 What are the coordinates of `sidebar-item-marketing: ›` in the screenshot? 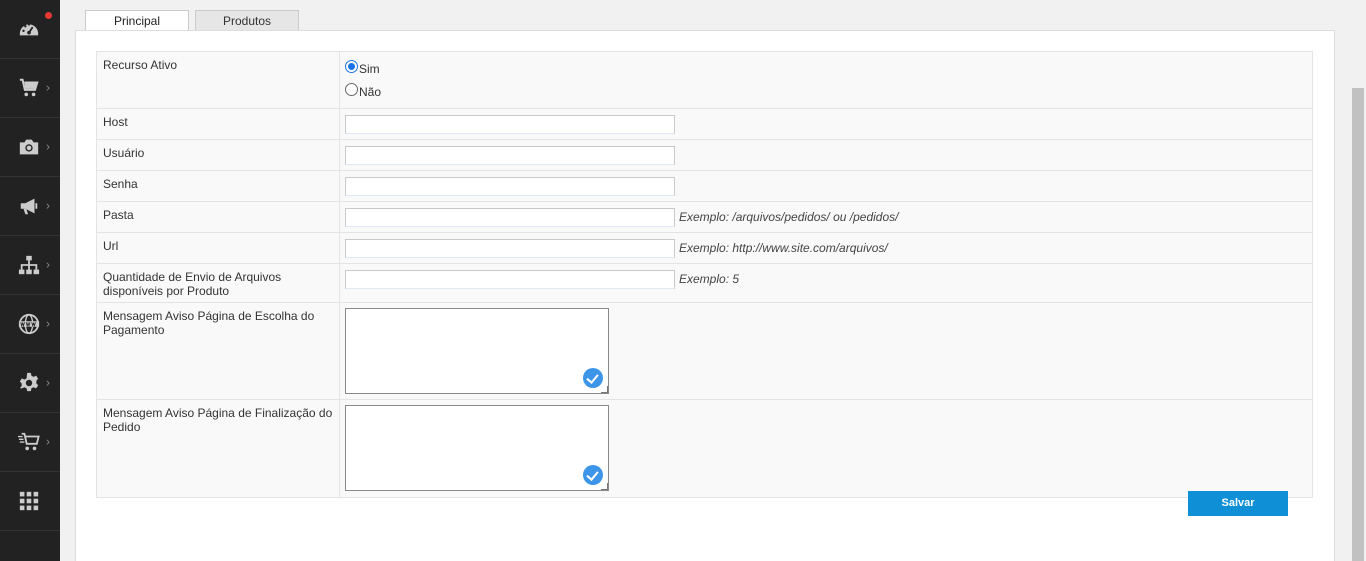 It's located at (30, 206).